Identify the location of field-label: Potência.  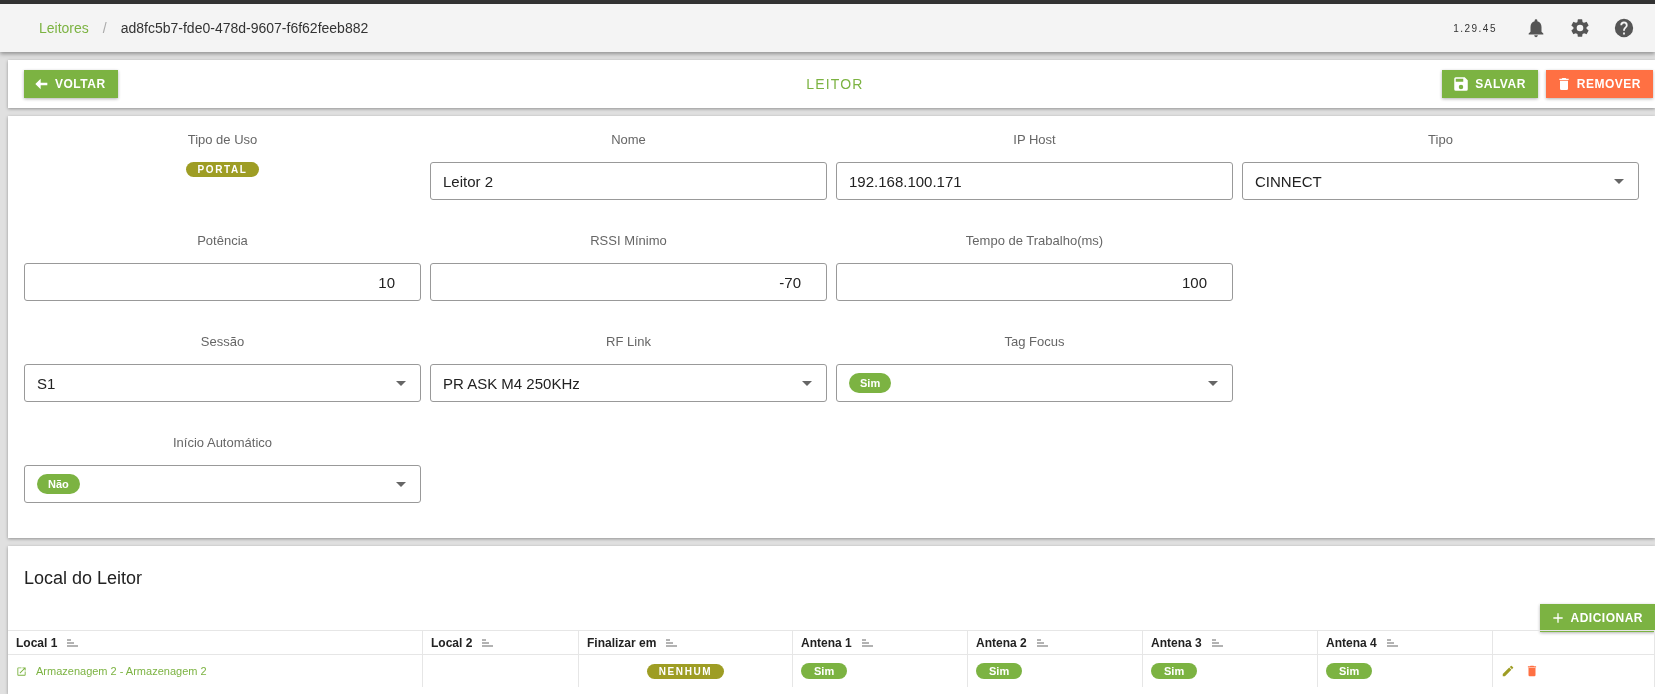
(222, 240).